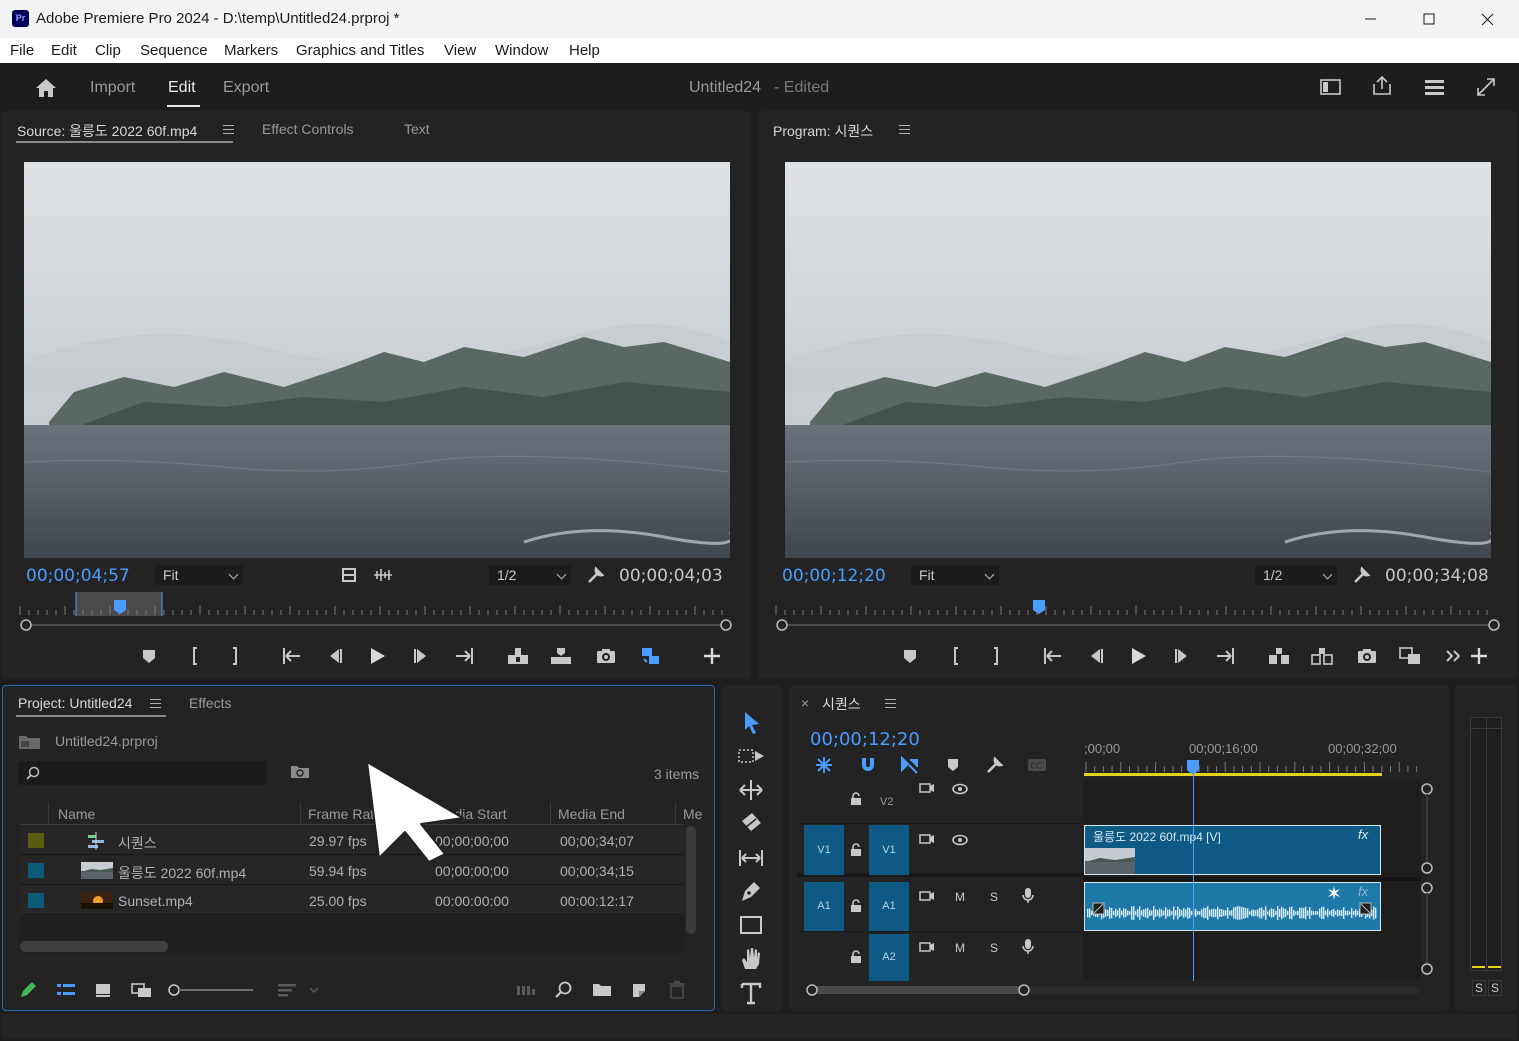 This screenshot has height=1041, width=1519. I want to click on hand-tool, so click(751, 959).